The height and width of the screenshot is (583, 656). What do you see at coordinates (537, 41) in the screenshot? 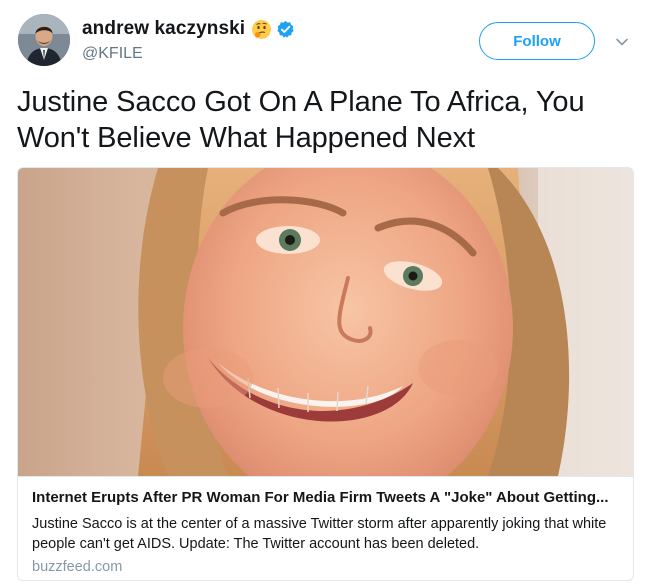
I see `follow-button: Follow` at bounding box center [537, 41].